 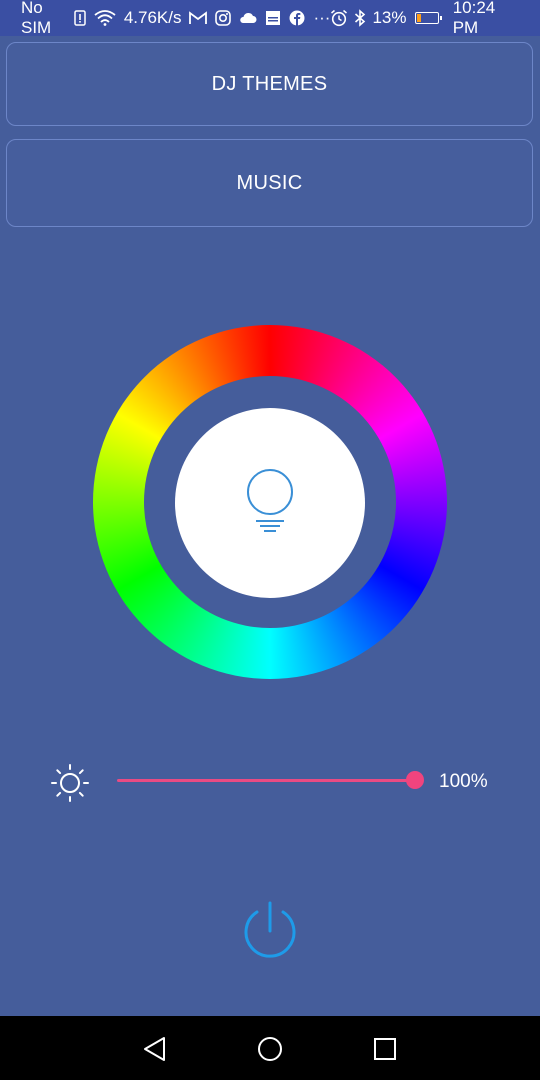 I want to click on brightness-control: 100%, so click(x=270, y=781).